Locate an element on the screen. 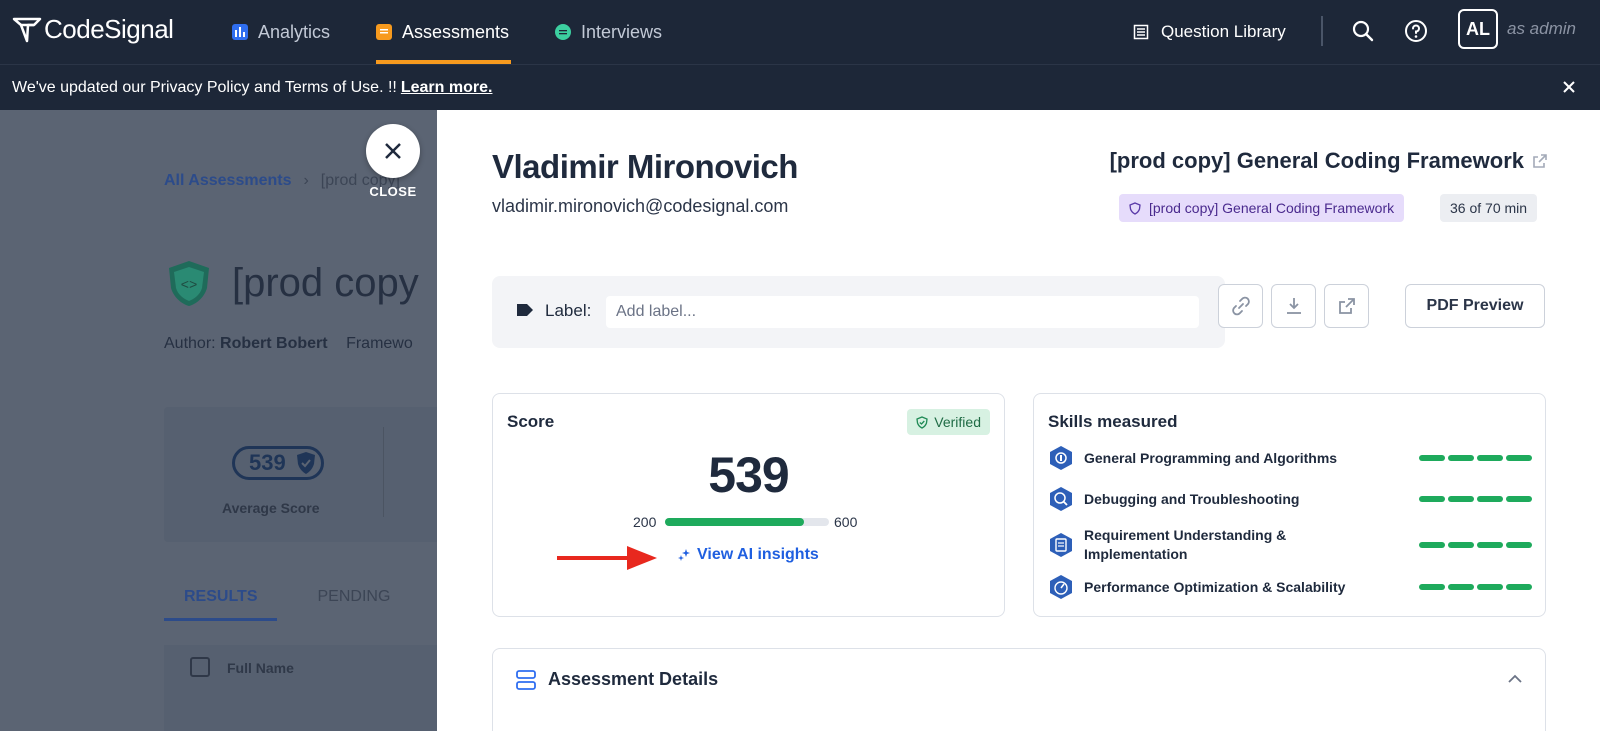 This screenshot has height=731, width=1600. framework-badge: [prod copy] General Coding Framework is located at coordinates (1262, 208).